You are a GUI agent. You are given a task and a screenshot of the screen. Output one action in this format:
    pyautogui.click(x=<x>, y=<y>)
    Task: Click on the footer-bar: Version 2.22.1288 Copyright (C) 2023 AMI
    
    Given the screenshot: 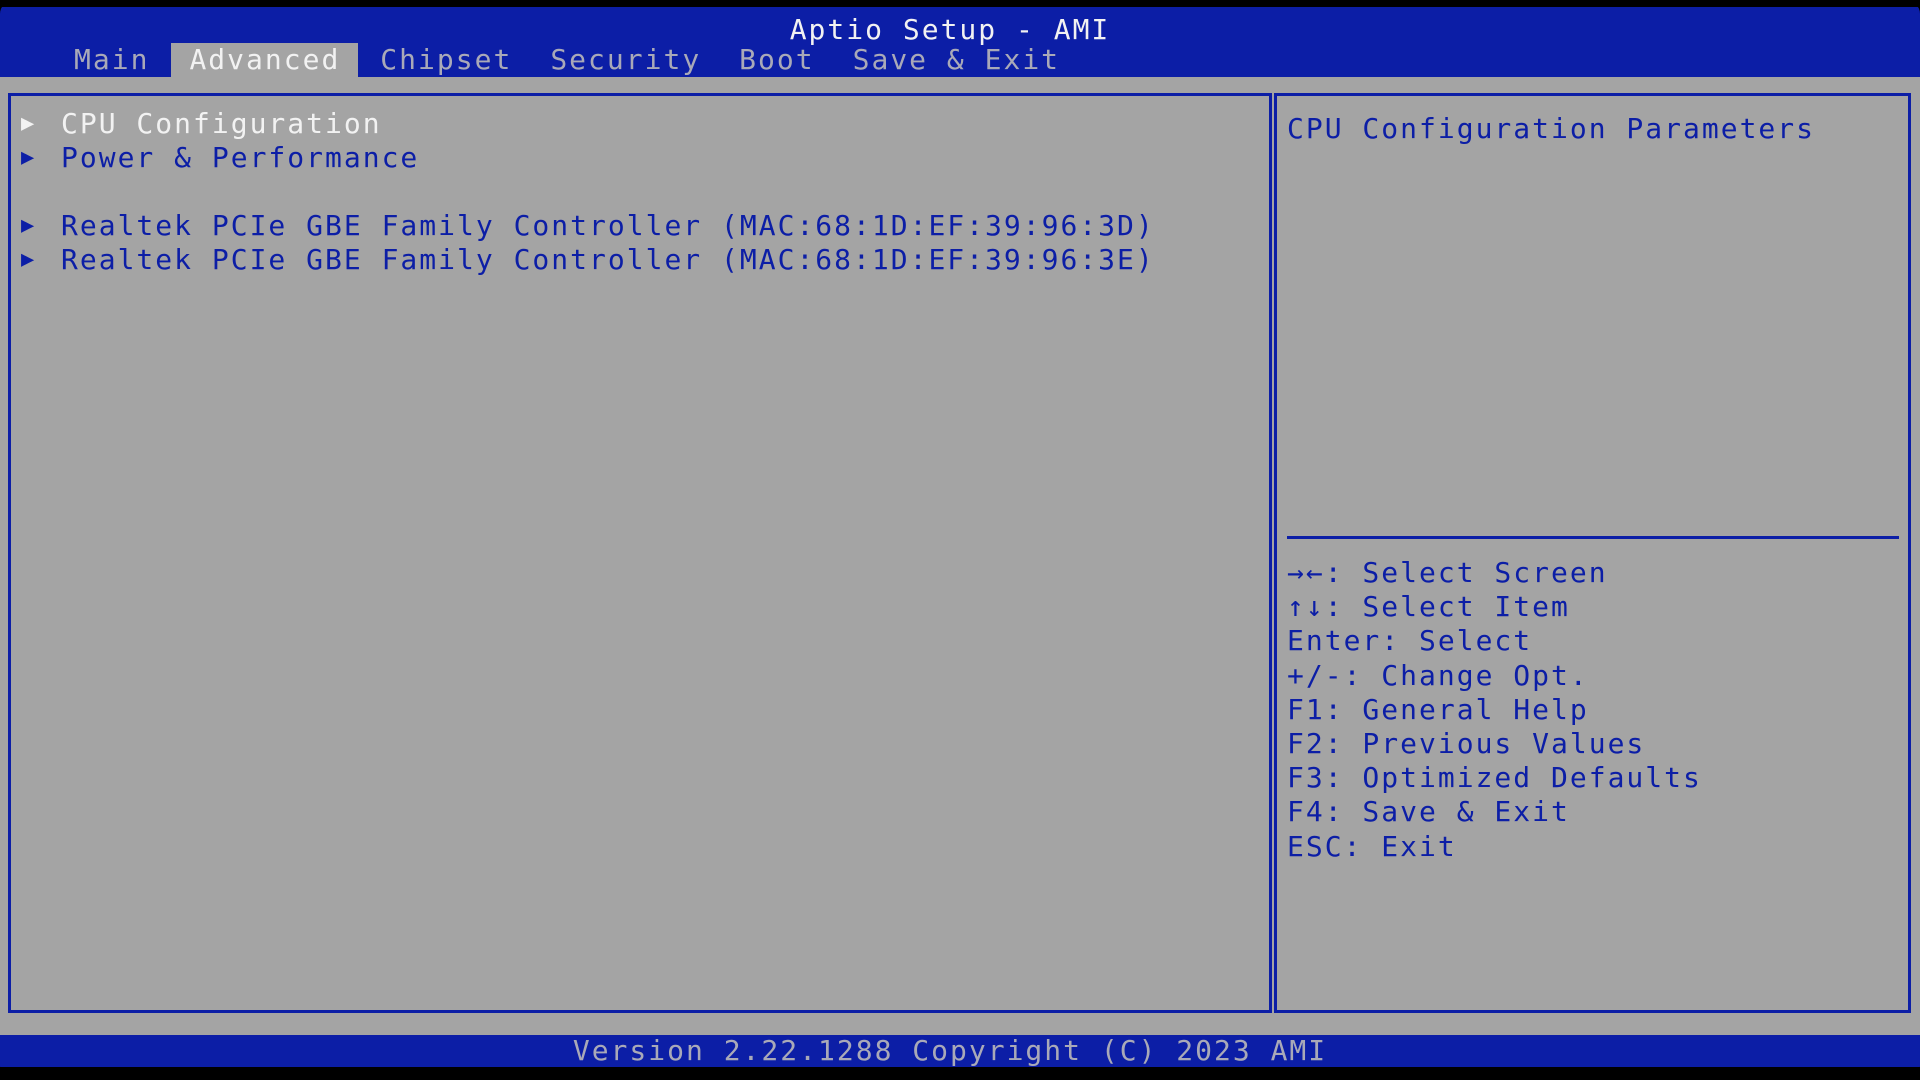 What is the action you would take?
    pyautogui.click(x=960, y=1051)
    